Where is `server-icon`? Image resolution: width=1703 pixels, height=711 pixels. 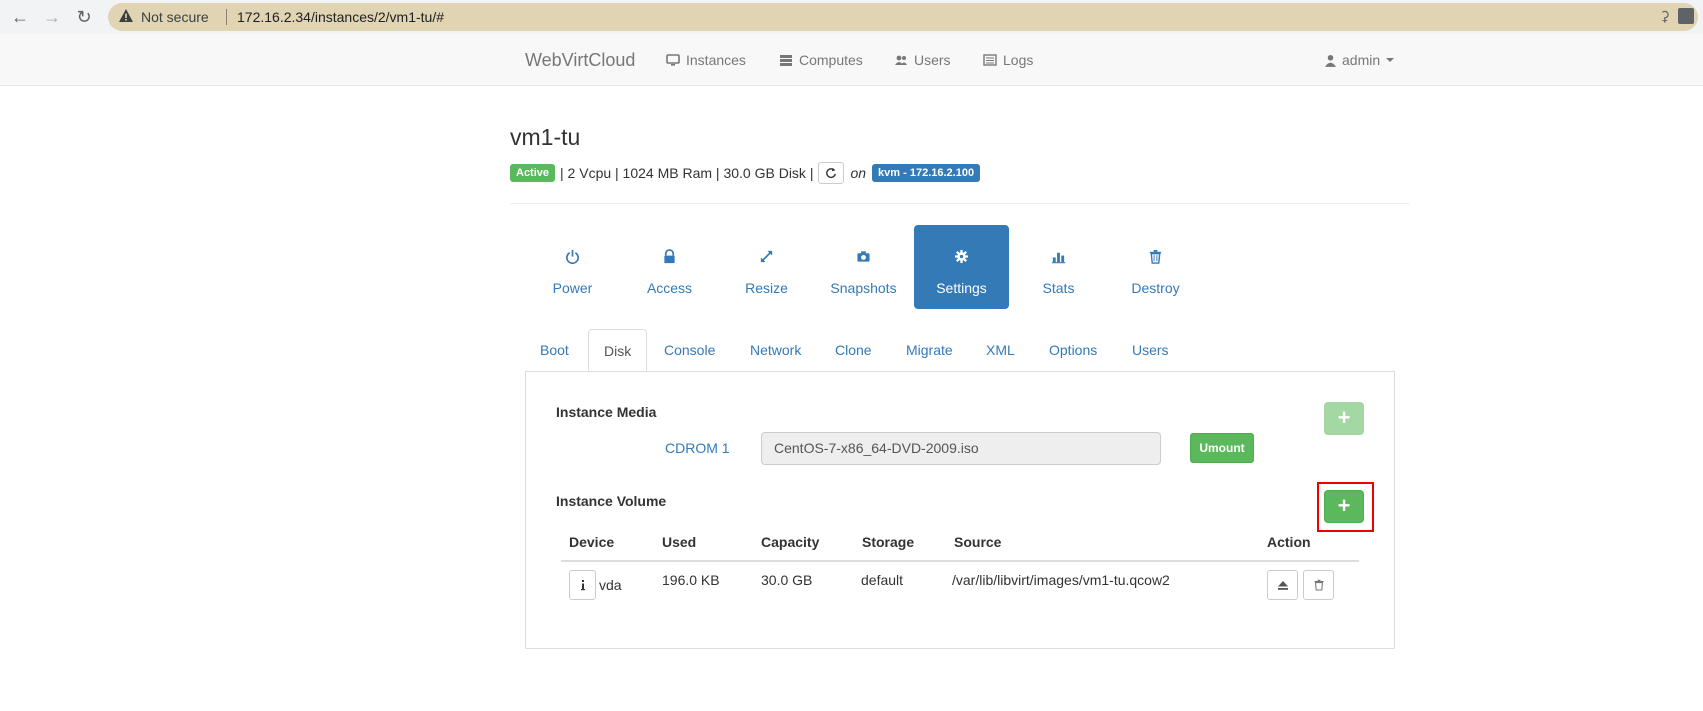
server-icon is located at coordinates (786, 60).